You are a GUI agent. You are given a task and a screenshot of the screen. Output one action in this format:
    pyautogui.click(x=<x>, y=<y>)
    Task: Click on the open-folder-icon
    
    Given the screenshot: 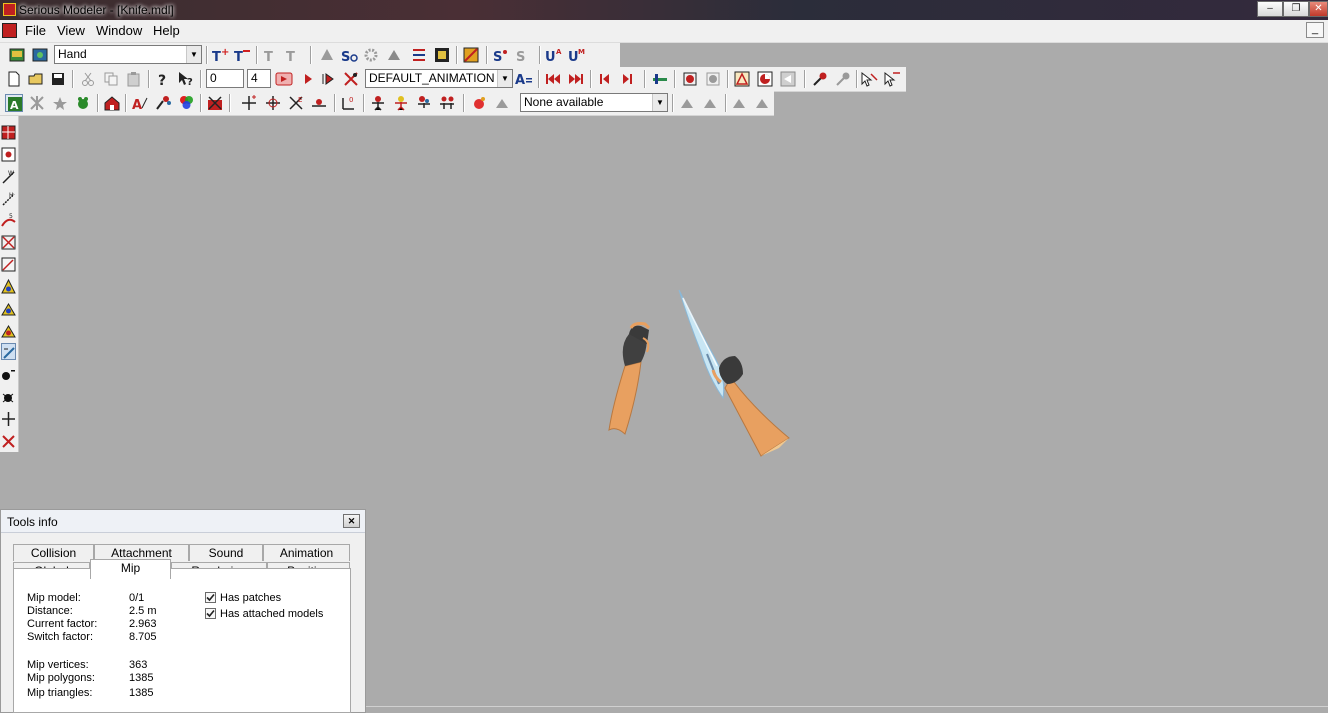 What is the action you would take?
    pyautogui.click(x=36, y=79)
    